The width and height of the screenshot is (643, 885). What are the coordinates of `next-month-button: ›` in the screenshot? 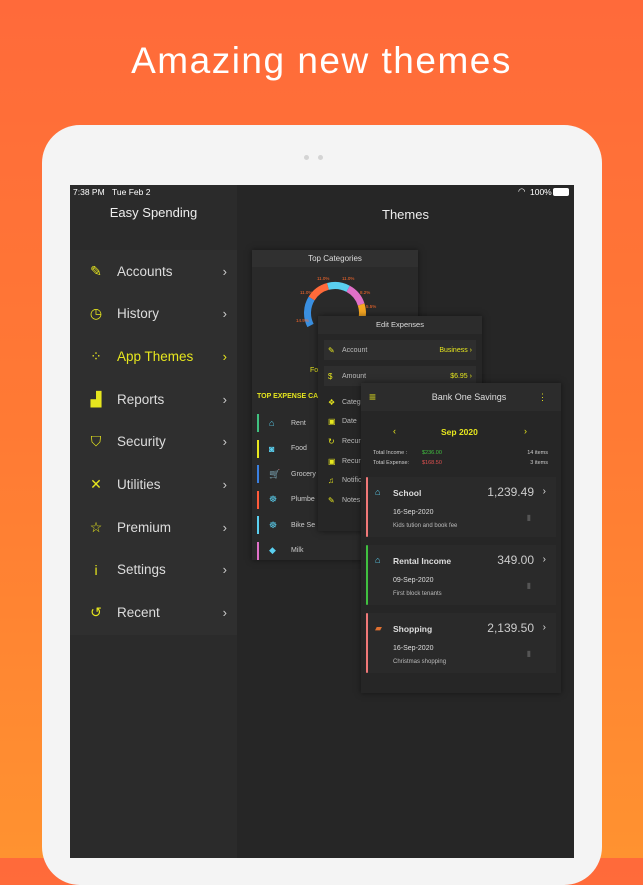 It's located at (525, 431).